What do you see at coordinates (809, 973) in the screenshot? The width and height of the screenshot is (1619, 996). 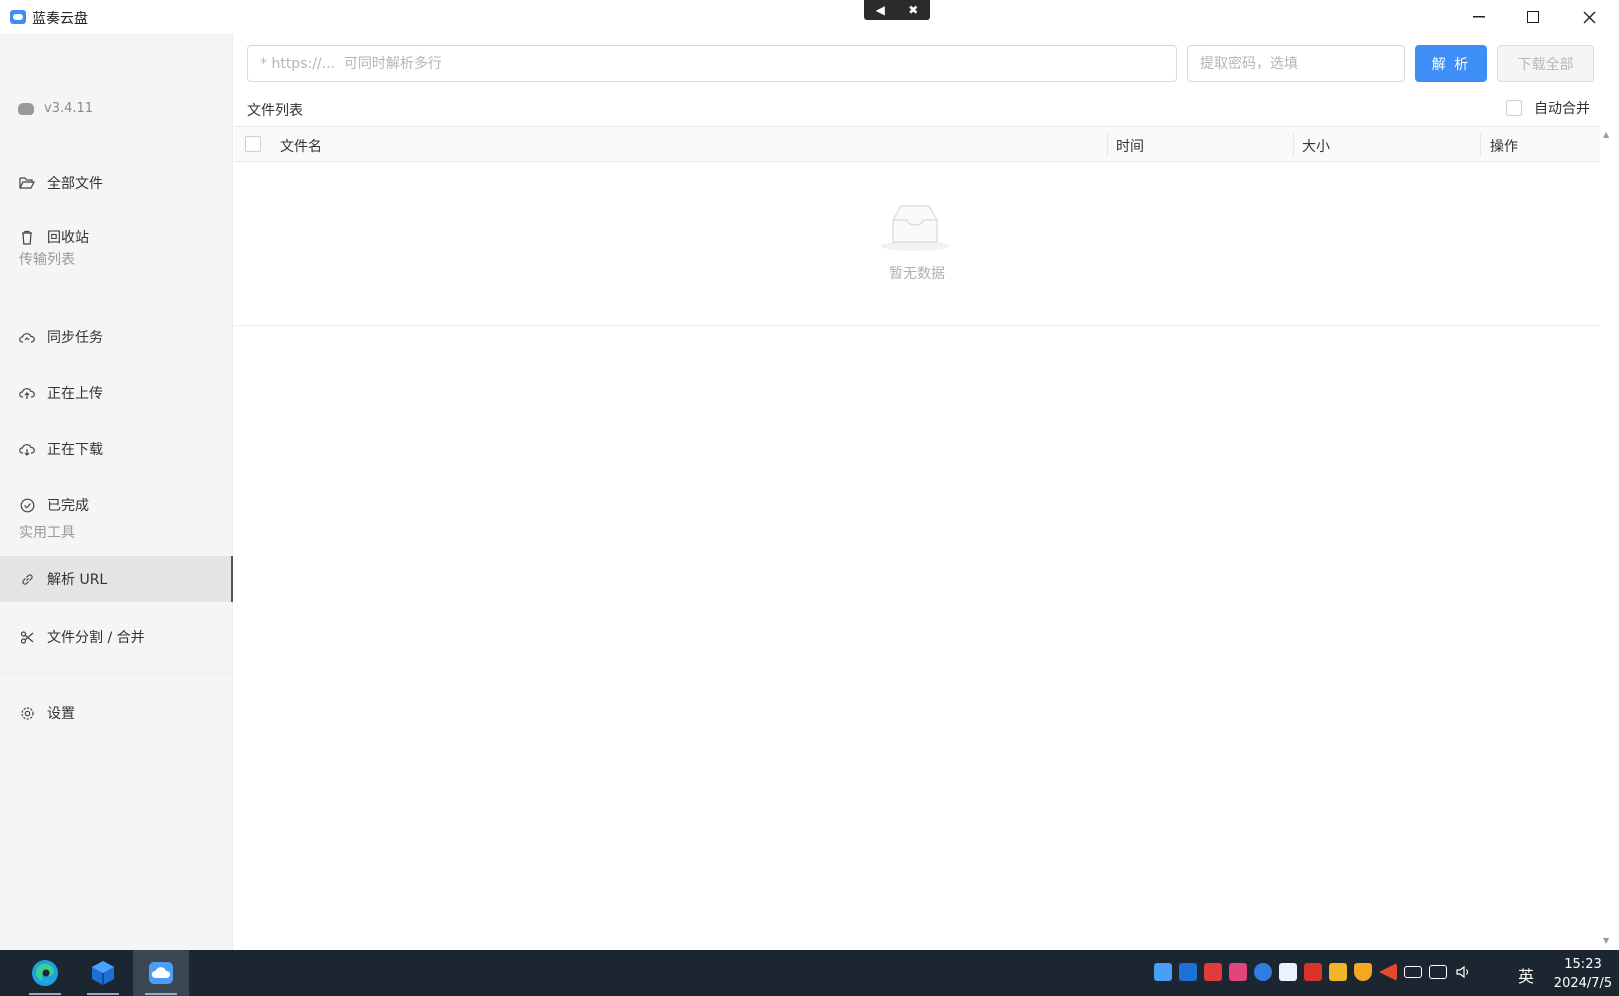 I see `taskbar: 英 15:23 2024/7/5` at bounding box center [809, 973].